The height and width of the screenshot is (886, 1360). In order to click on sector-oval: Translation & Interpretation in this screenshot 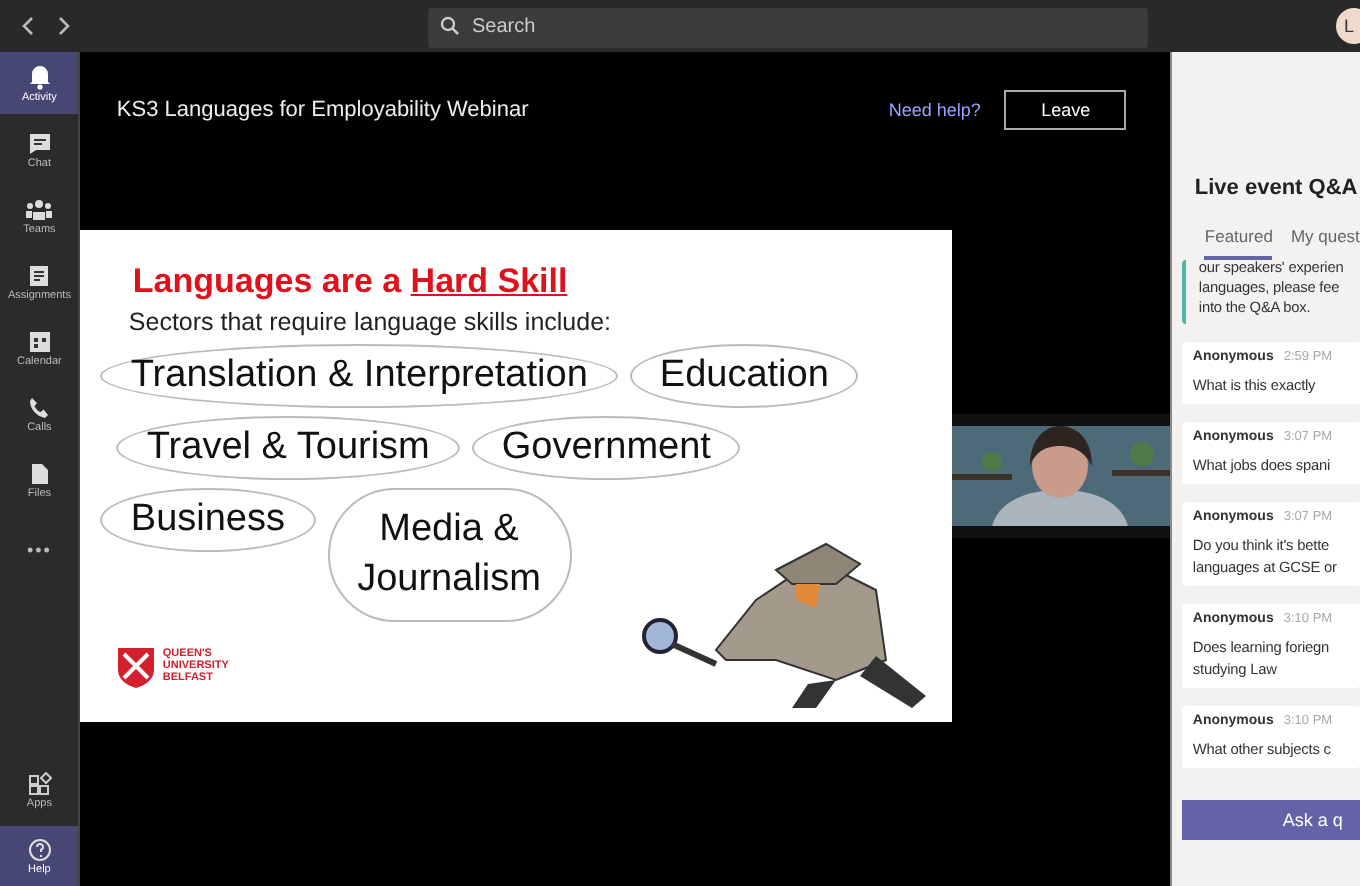, I will do `click(359, 376)`.